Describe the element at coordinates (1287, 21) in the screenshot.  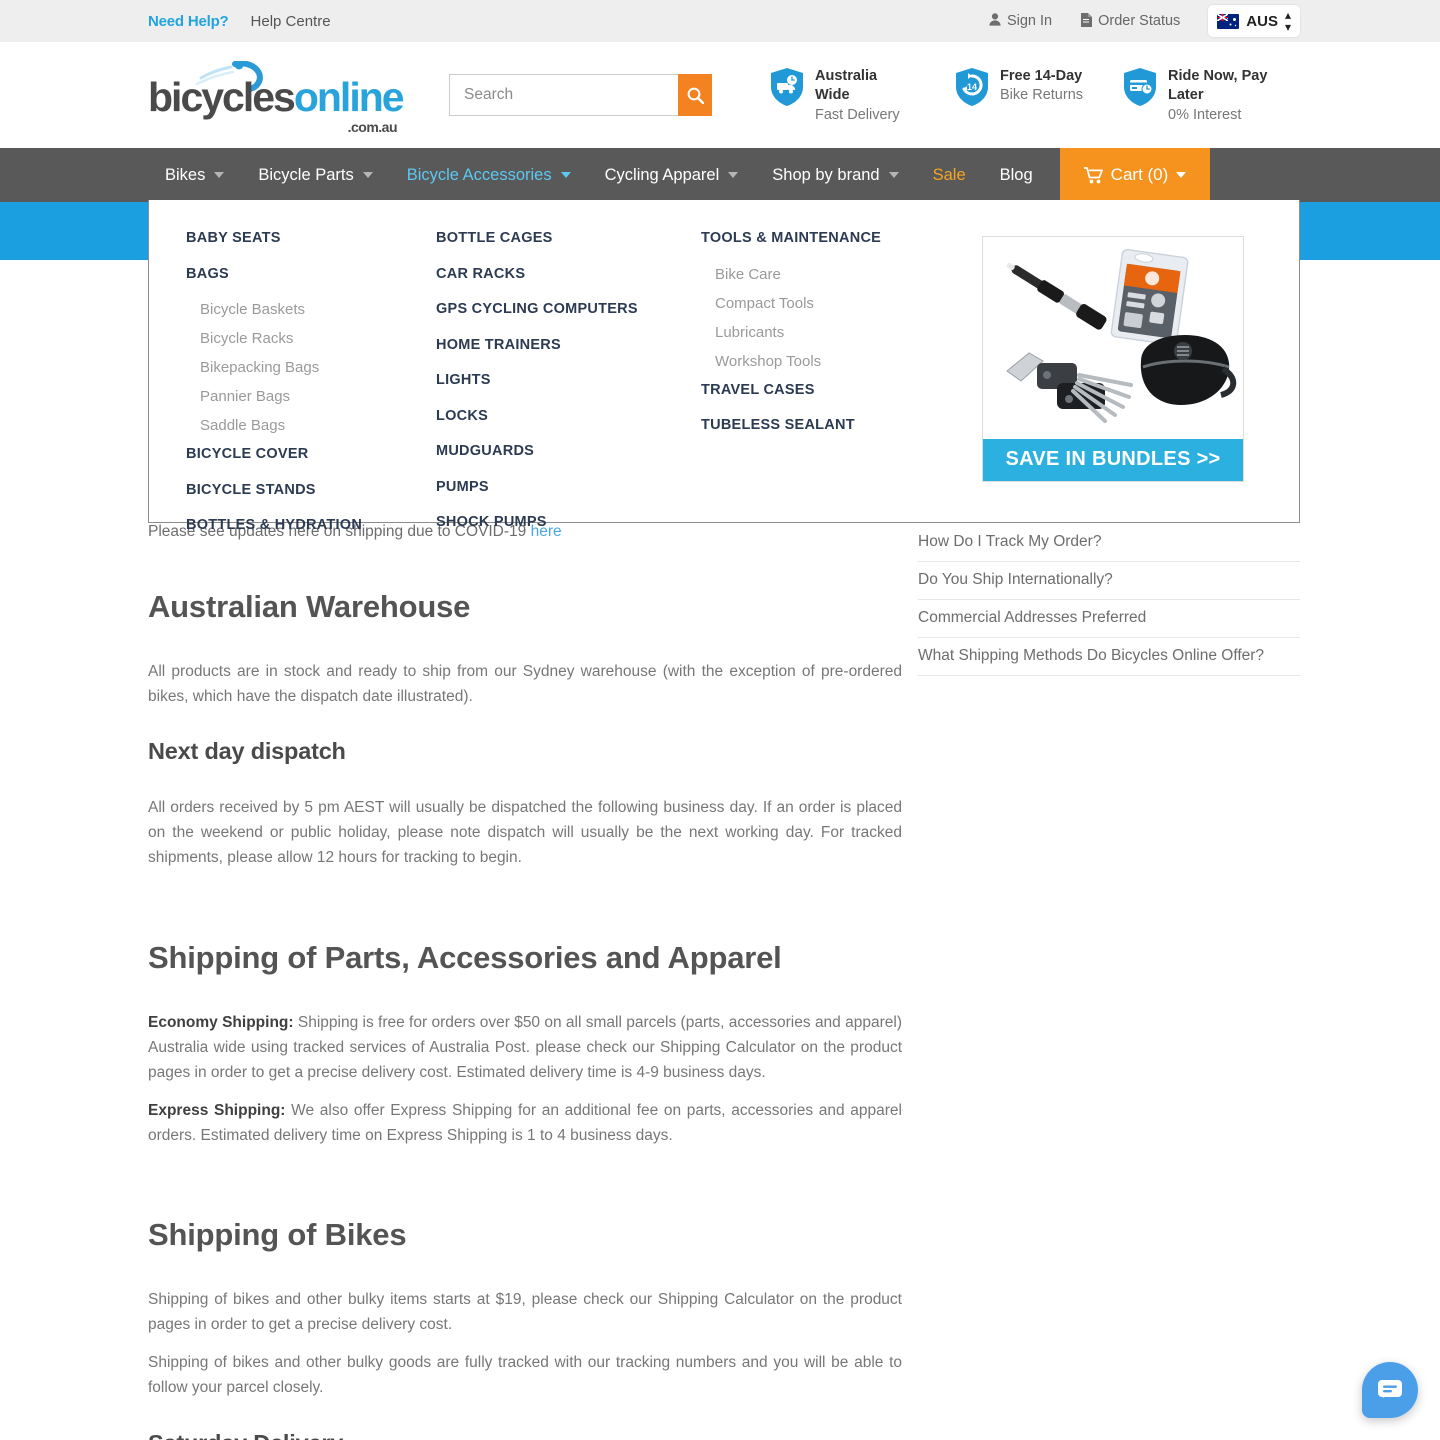
I see `chevron-updown-icon: ▴ ▾` at that location.